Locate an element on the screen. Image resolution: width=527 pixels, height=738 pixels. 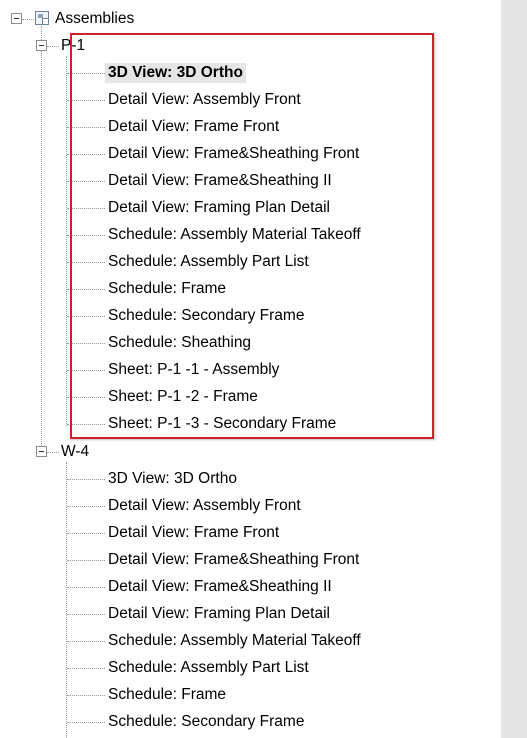
tree-item: Detail View: Assembly Front is located at coordinates (204, 506).